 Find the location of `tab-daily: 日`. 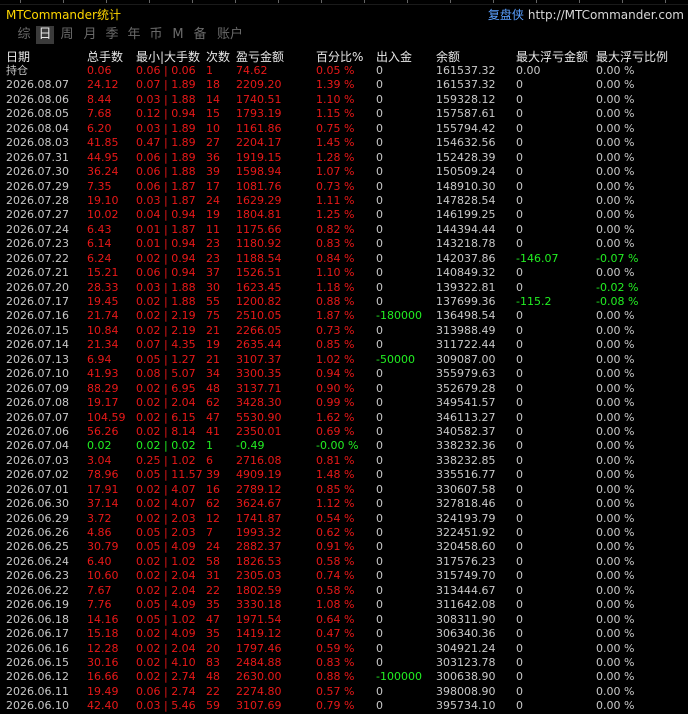

tab-daily: 日 is located at coordinates (45, 35).